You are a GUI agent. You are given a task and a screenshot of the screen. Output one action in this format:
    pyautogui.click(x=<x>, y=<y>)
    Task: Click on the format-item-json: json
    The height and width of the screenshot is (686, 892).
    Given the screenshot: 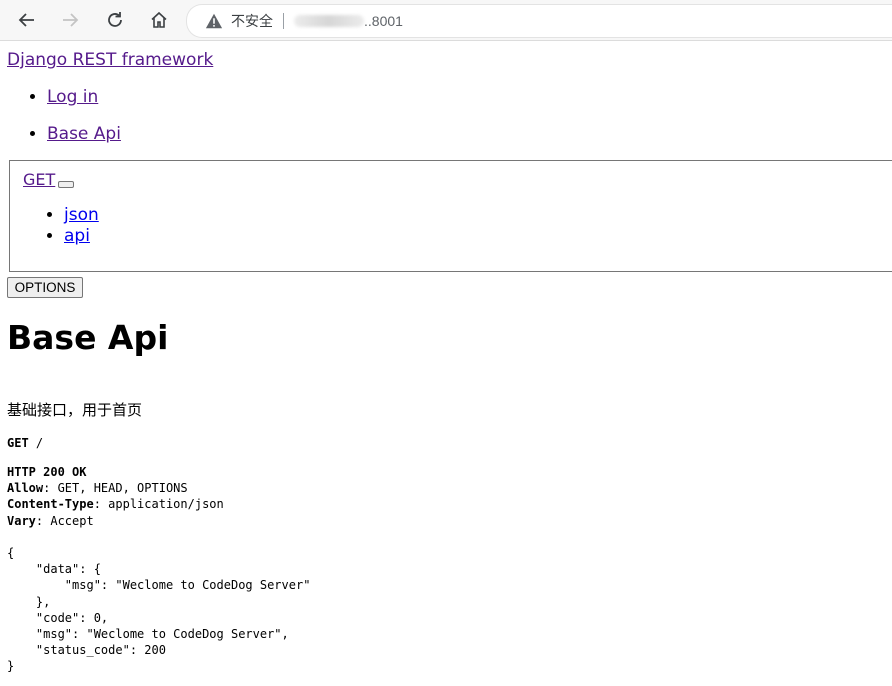 What is the action you would take?
    pyautogui.click(x=81, y=215)
    